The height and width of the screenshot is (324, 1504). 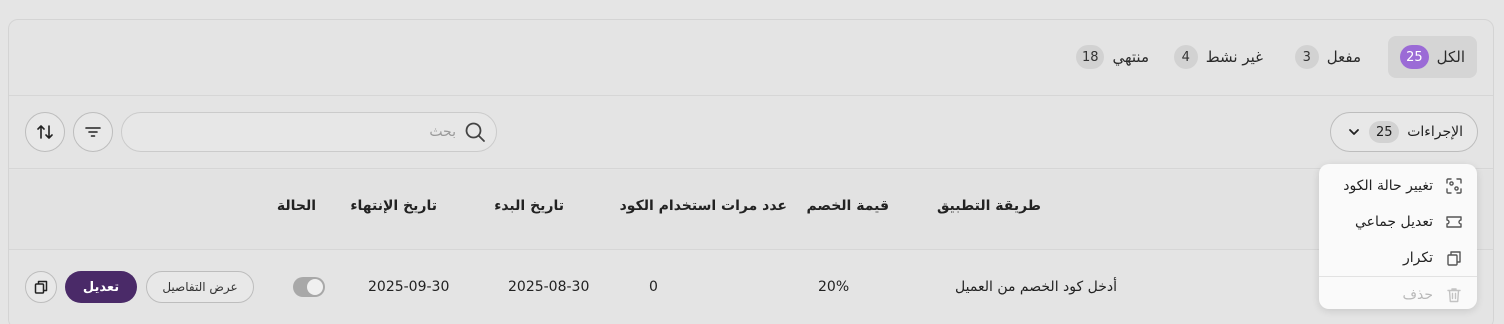 I want to click on trash-icon, so click(x=1454, y=295).